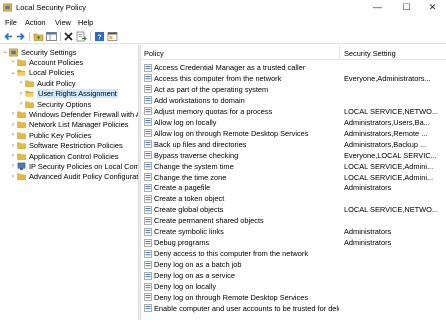 Image resolution: width=446 pixels, height=320 pixels. Describe the element at coordinates (69, 83) in the screenshot. I see `tree-item: › Audit Policy` at that location.